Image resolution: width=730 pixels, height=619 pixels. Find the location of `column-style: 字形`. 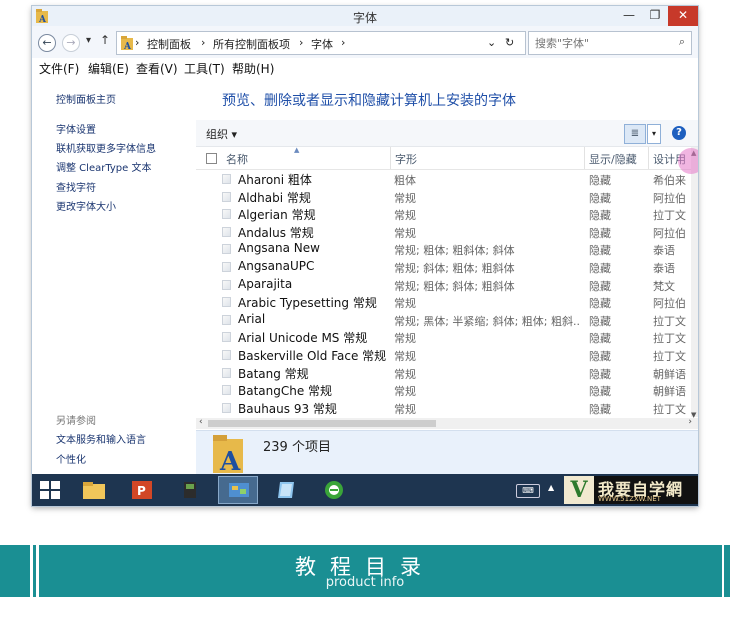

column-style: 字形 is located at coordinates (406, 159).